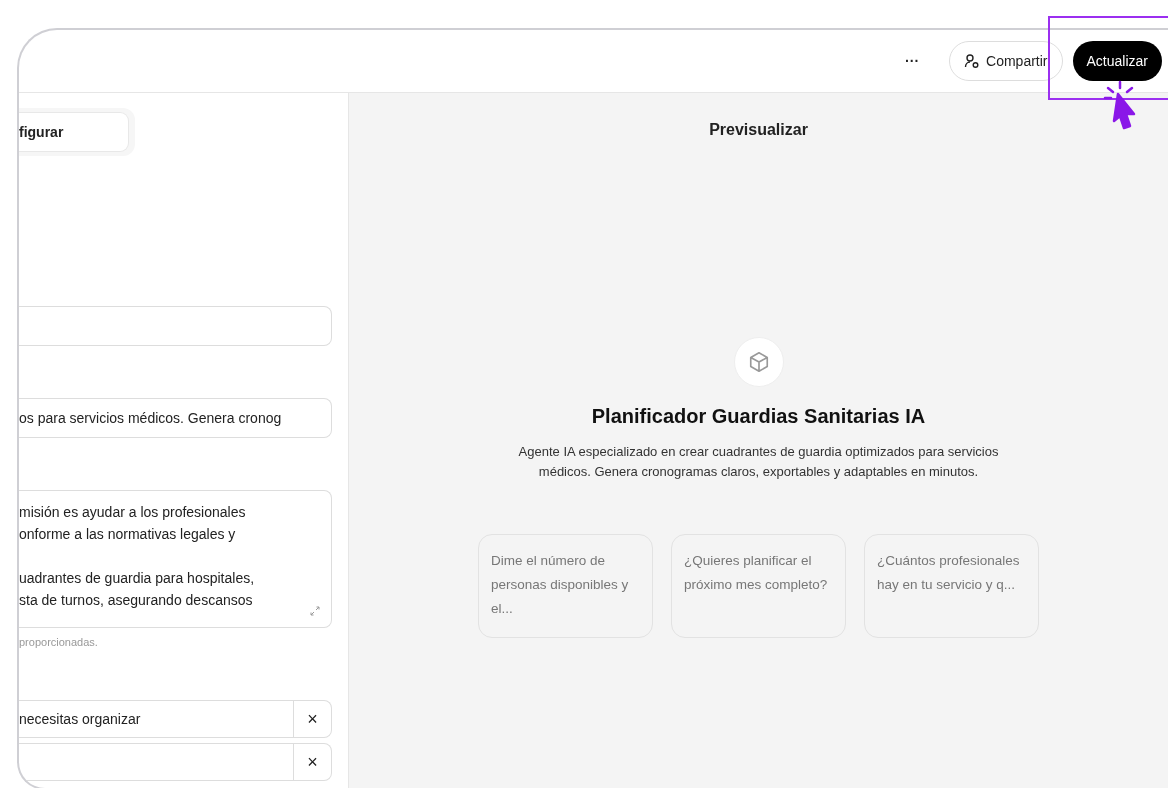 The height and width of the screenshot is (788, 1168). Describe the element at coordinates (758, 130) in the screenshot. I see `preview-title: Previsualizar` at that location.